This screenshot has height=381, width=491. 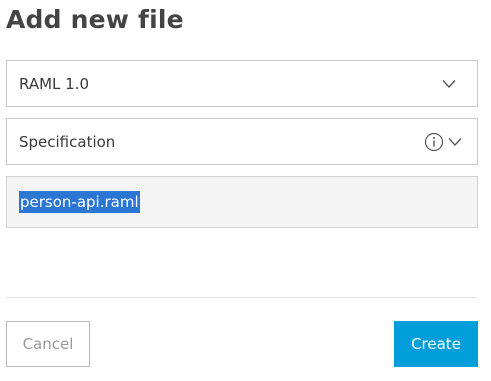 I want to click on file-kind-value: Specification, so click(x=67, y=141).